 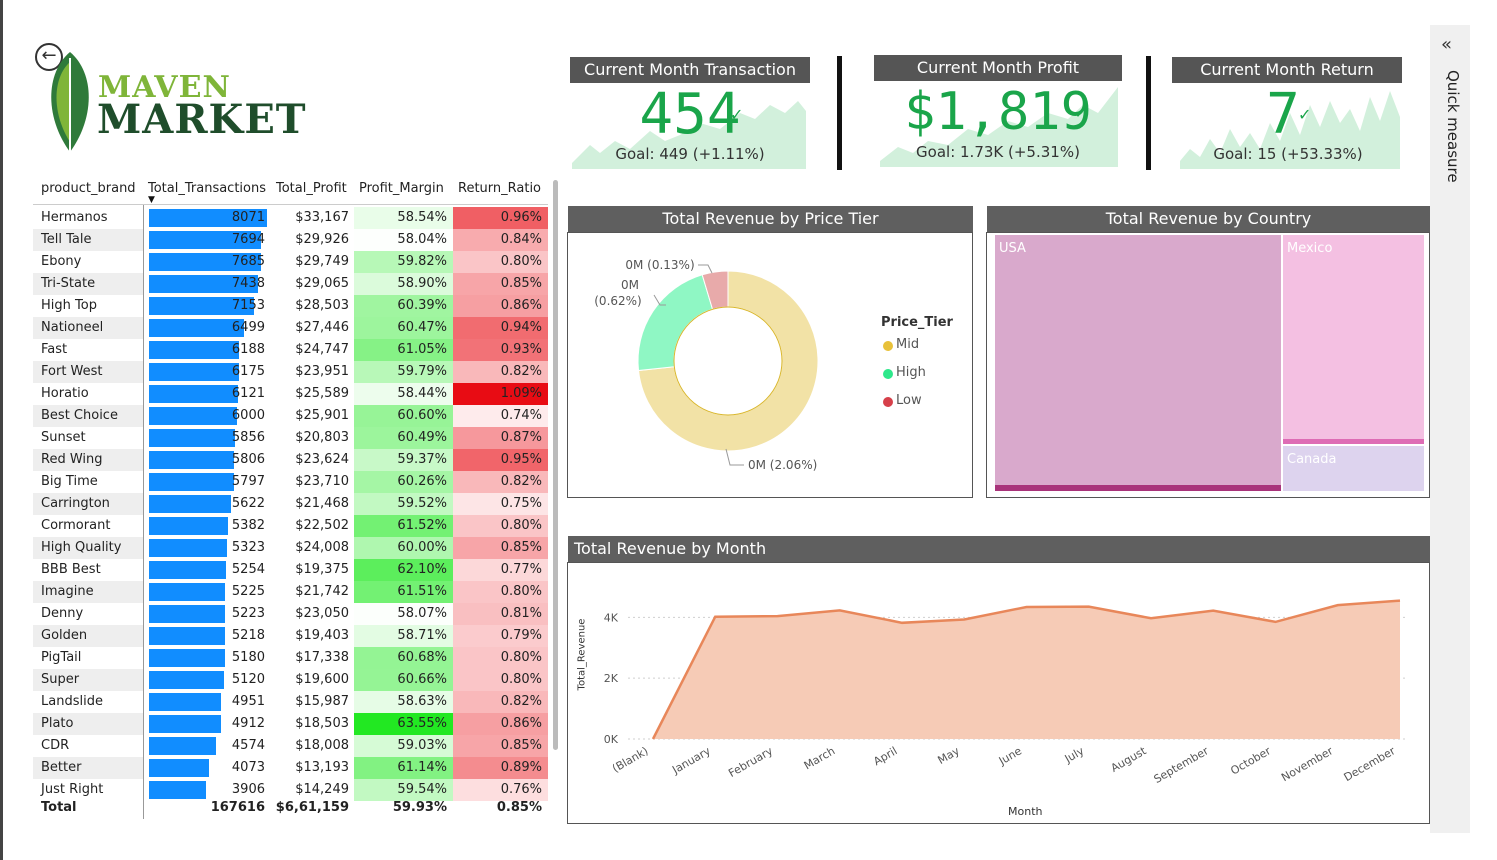 I want to click on table-row: PigTail 5180 $17,338 60.68% 0.80%, so click(x=290, y=658).